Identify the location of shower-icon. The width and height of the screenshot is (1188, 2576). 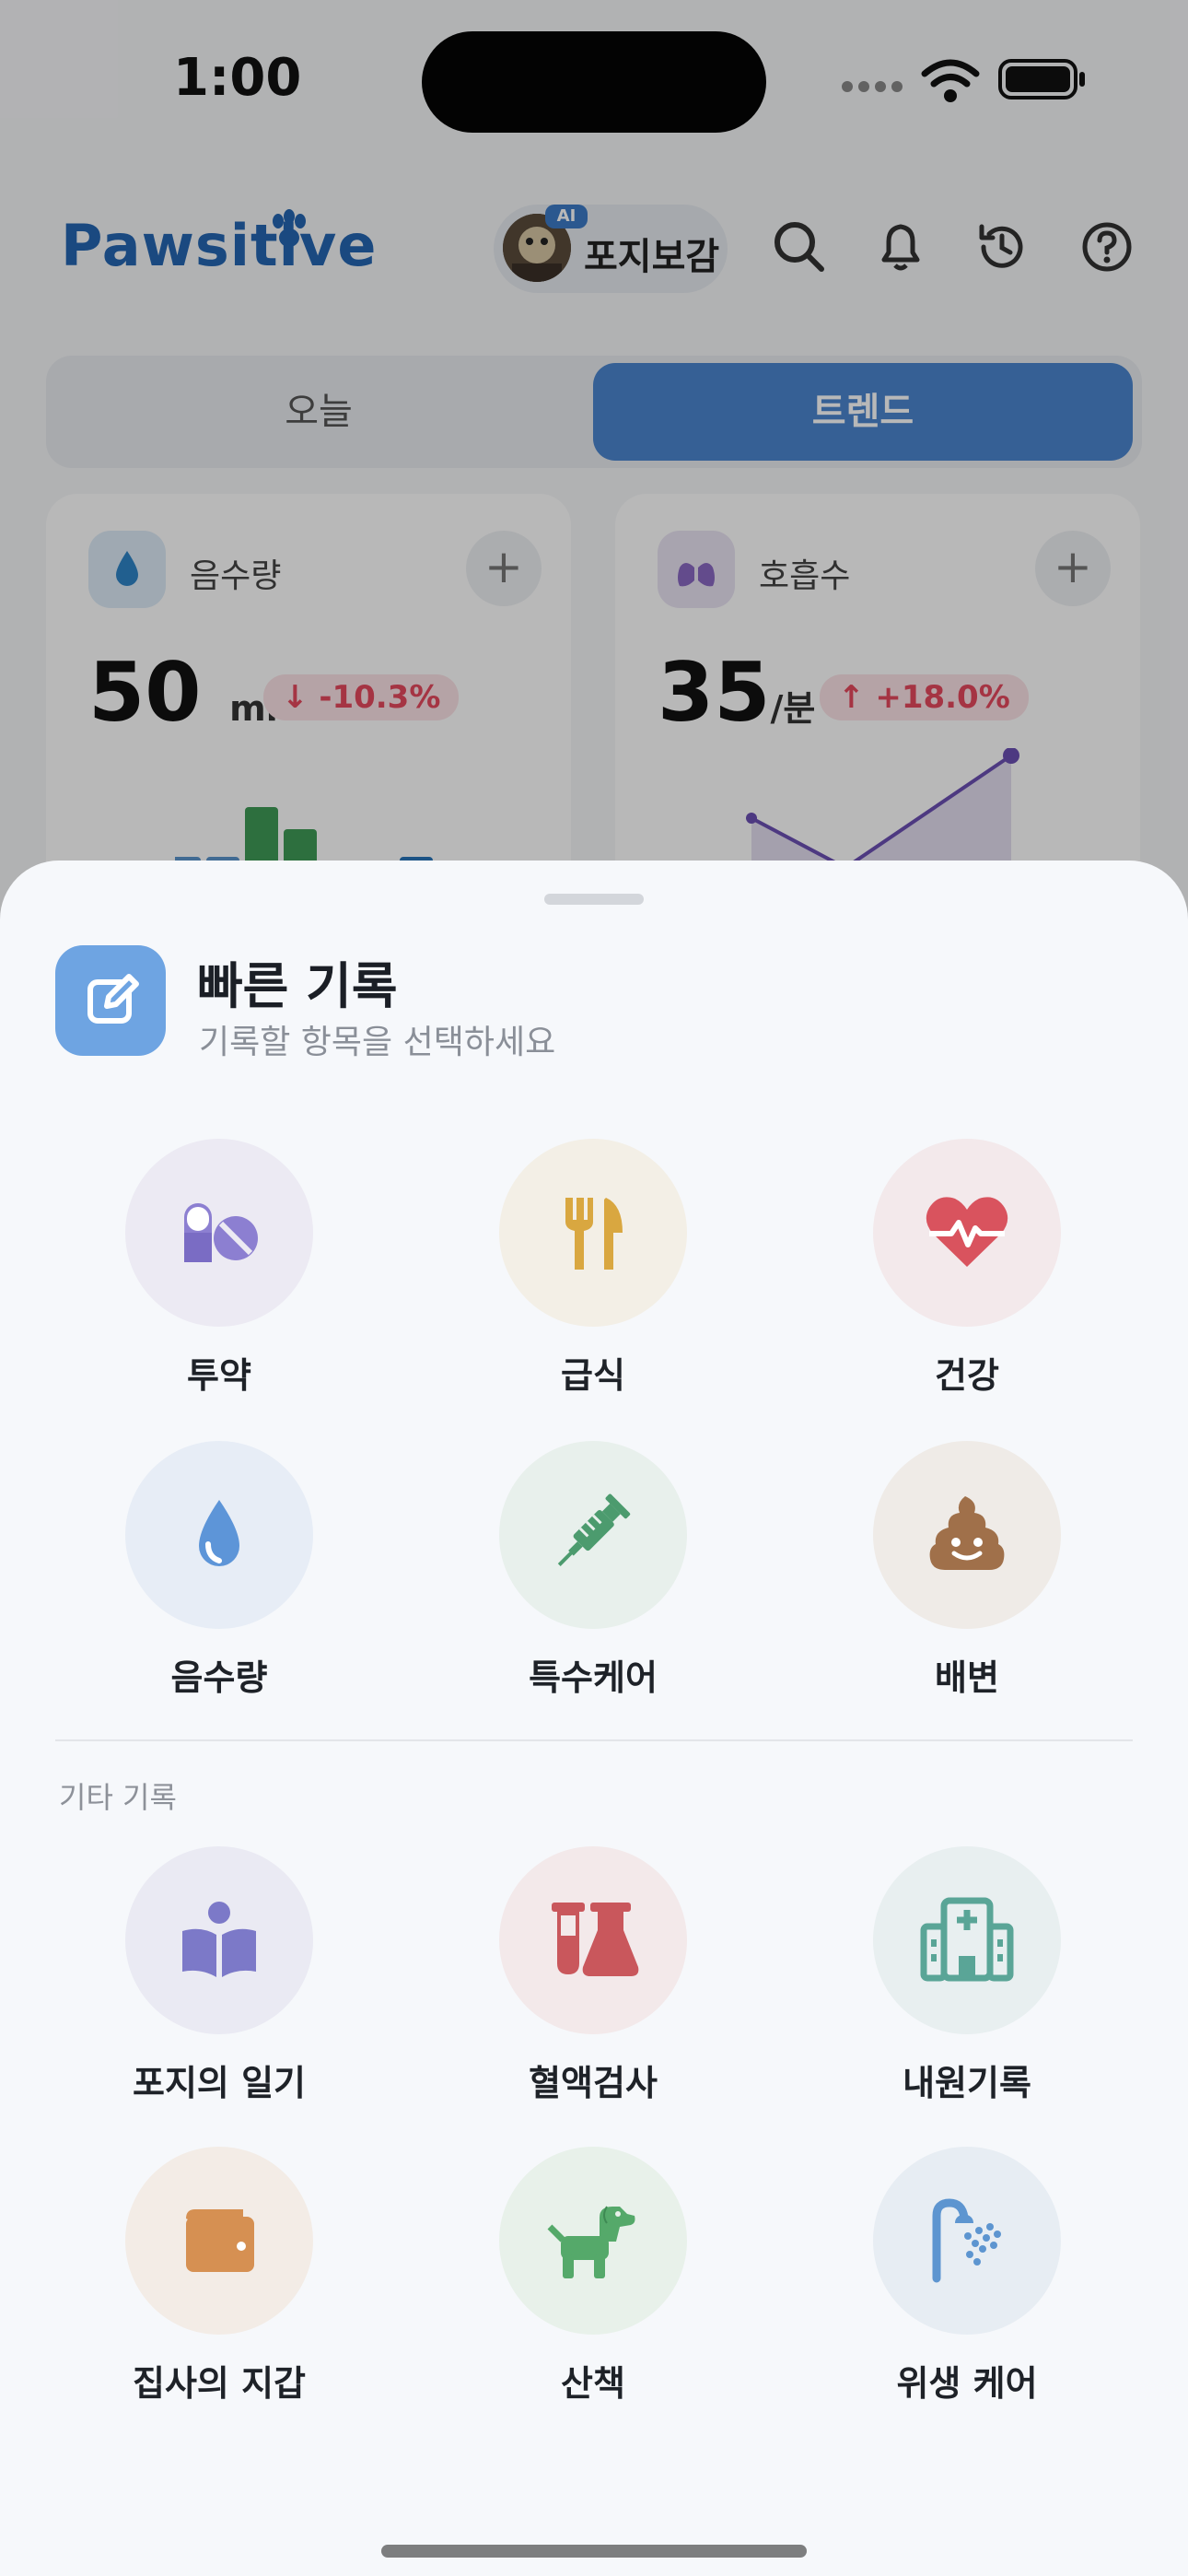
(967, 2240).